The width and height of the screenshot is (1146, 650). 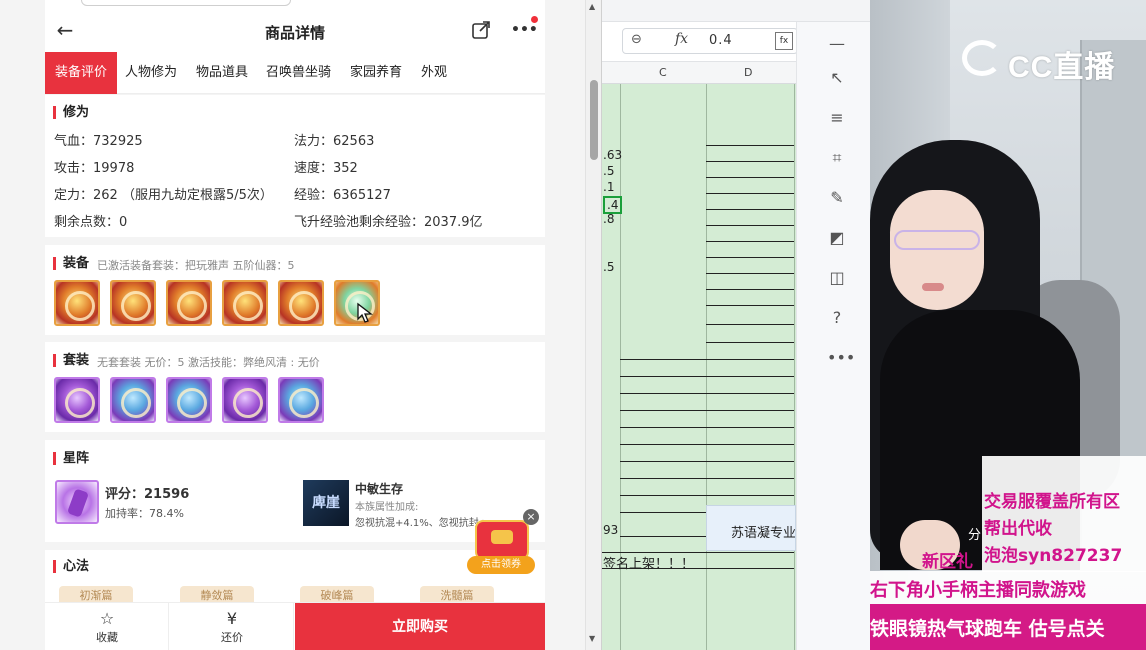 I want to click on more-icon: •••, so click(x=841, y=358).